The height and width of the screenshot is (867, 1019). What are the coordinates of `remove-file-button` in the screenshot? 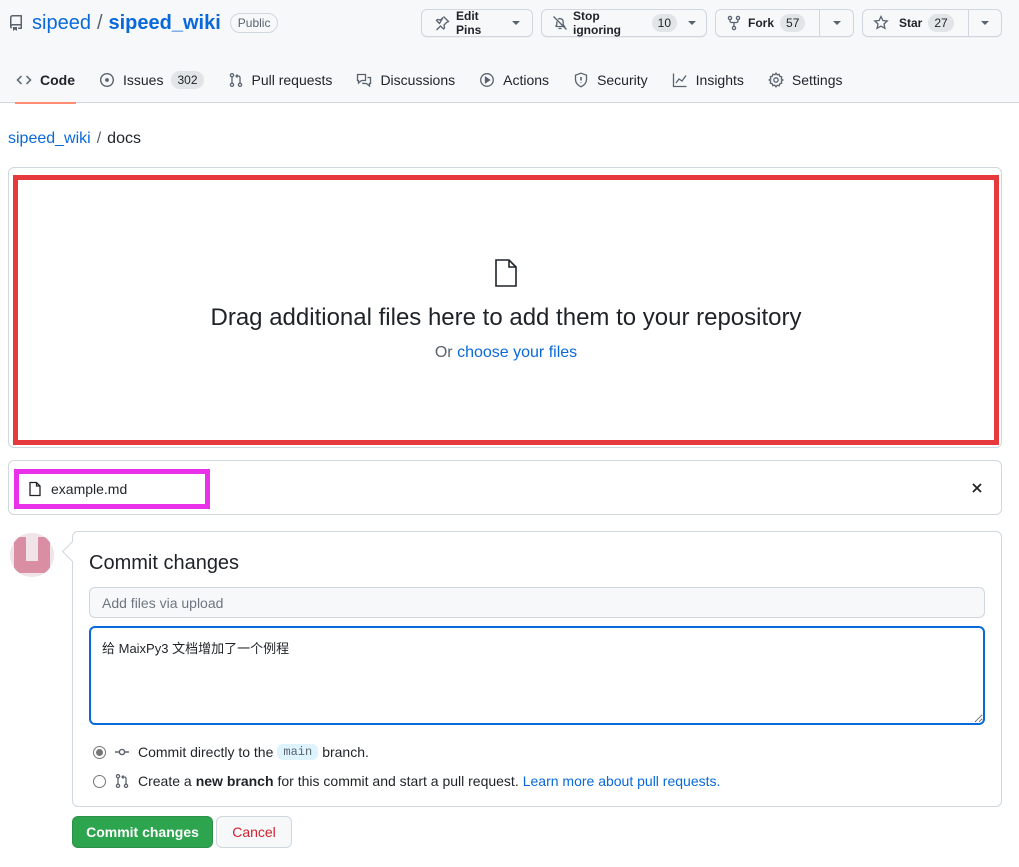 It's located at (977, 488).